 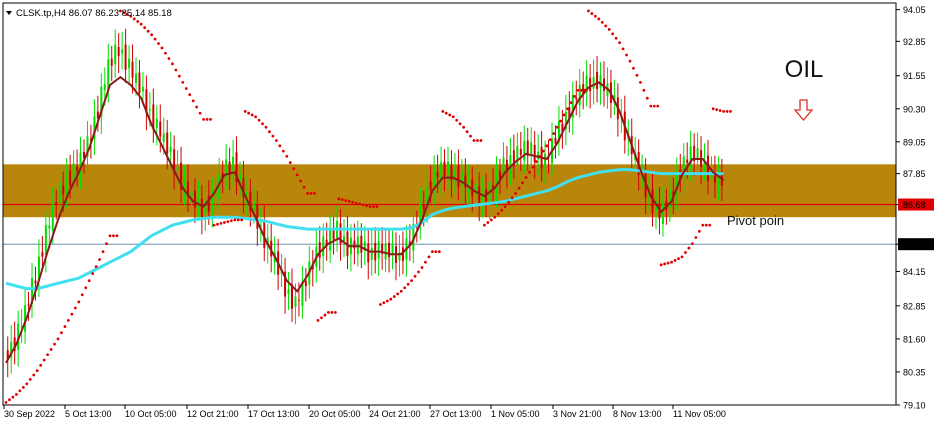 What do you see at coordinates (914, 339) in the screenshot?
I see `price-tick-label: 81.60` at bounding box center [914, 339].